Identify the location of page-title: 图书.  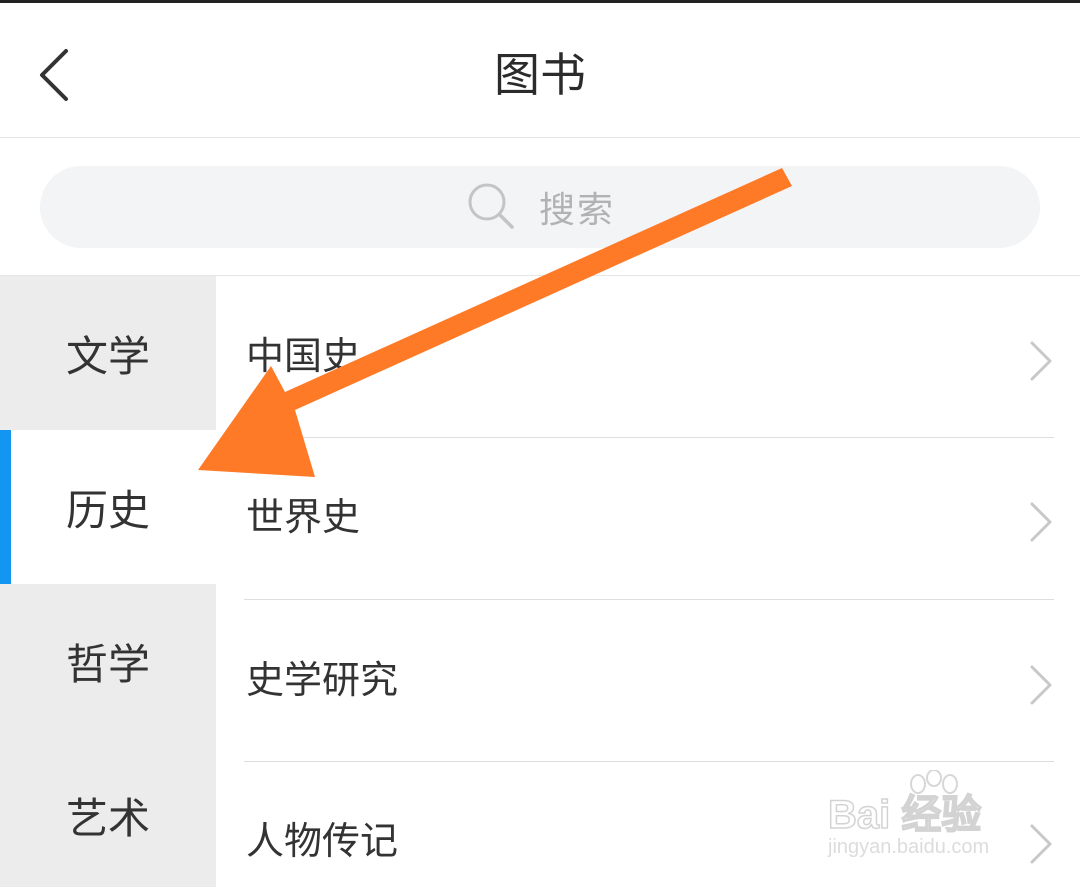
(540, 75).